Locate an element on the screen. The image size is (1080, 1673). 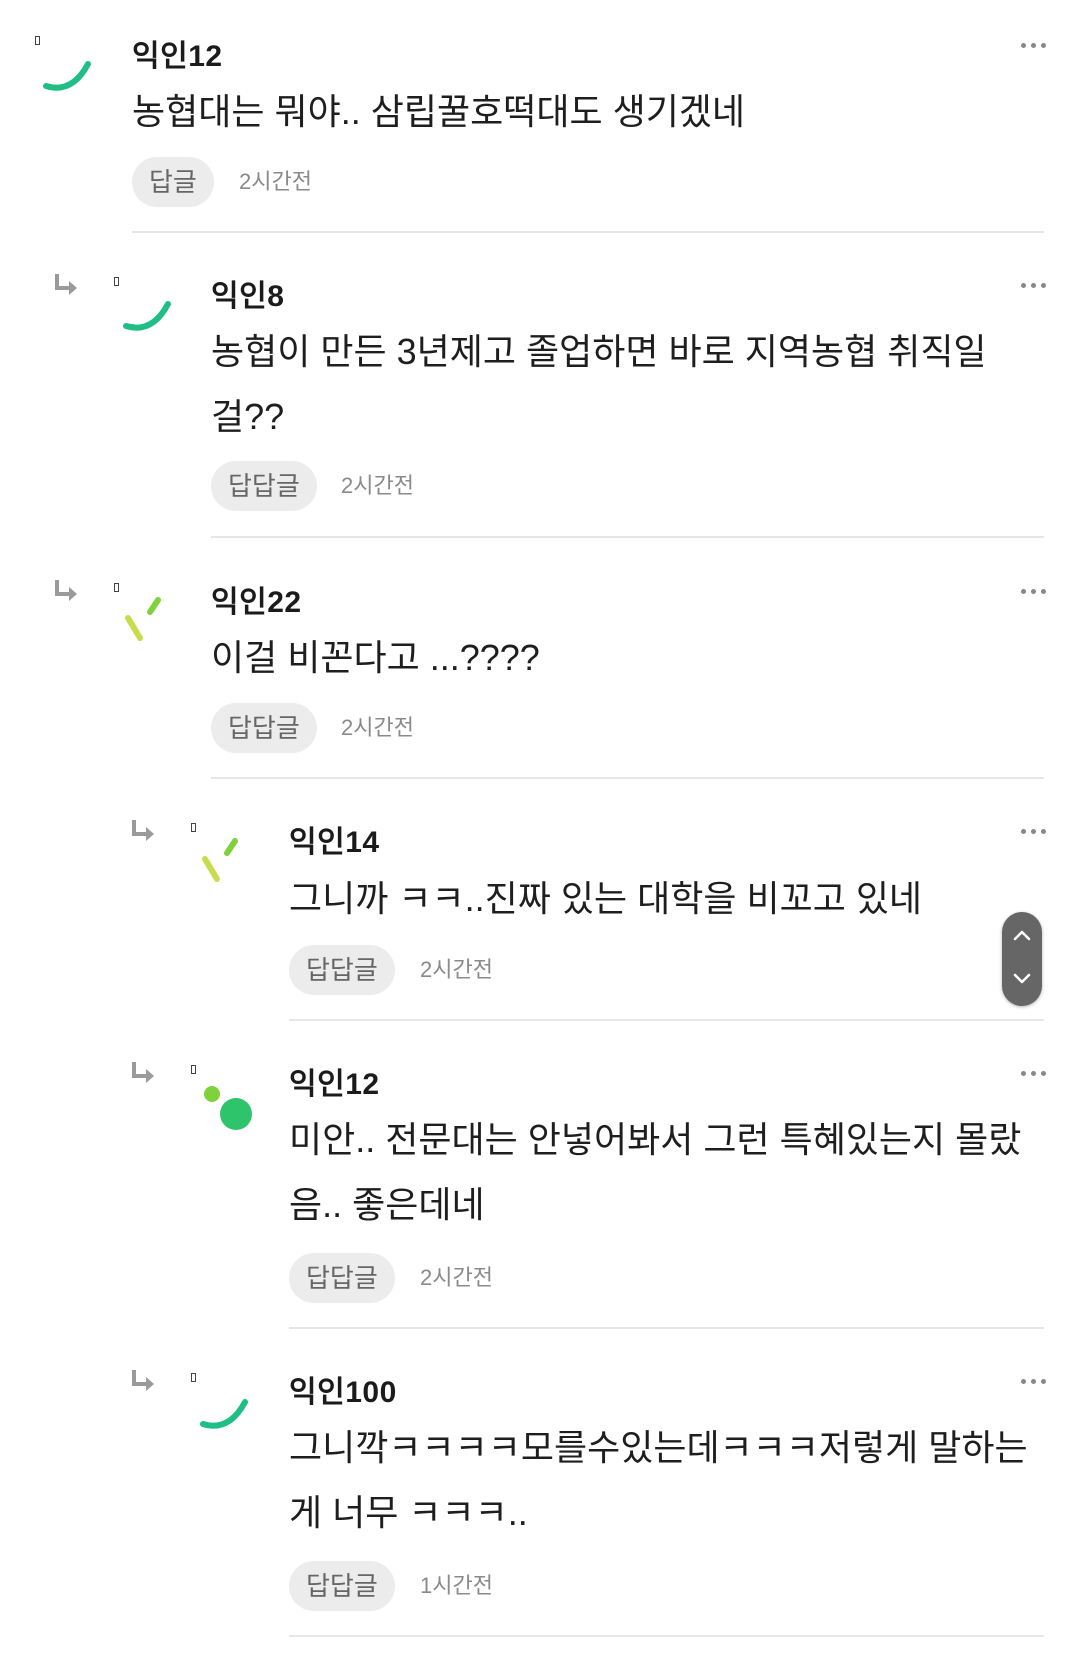
nickname: 익인14 is located at coordinates (334, 839).